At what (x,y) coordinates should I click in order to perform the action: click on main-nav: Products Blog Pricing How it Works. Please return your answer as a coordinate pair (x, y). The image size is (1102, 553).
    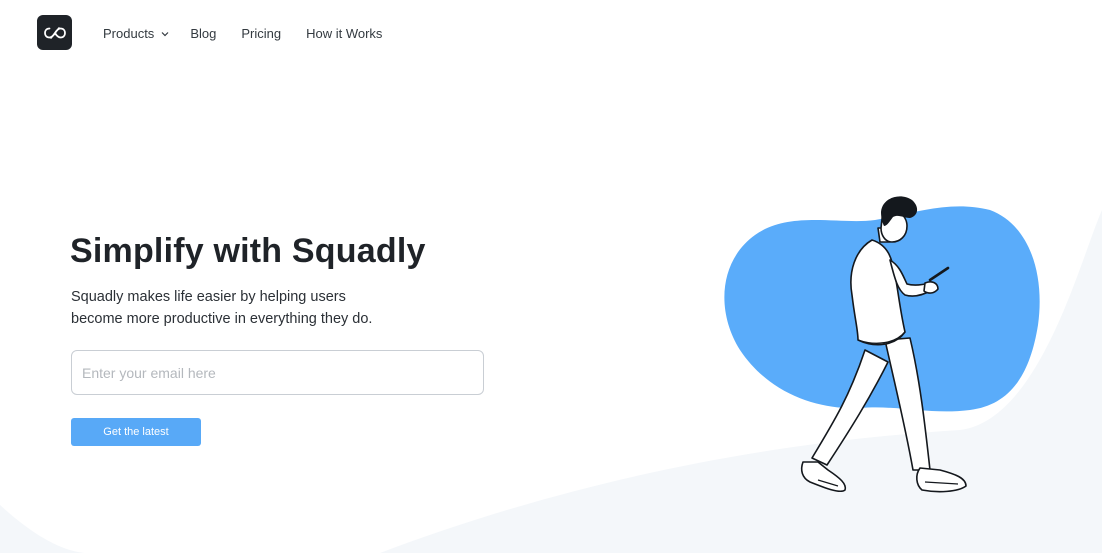
    Looking at the image, I should click on (242, 33).